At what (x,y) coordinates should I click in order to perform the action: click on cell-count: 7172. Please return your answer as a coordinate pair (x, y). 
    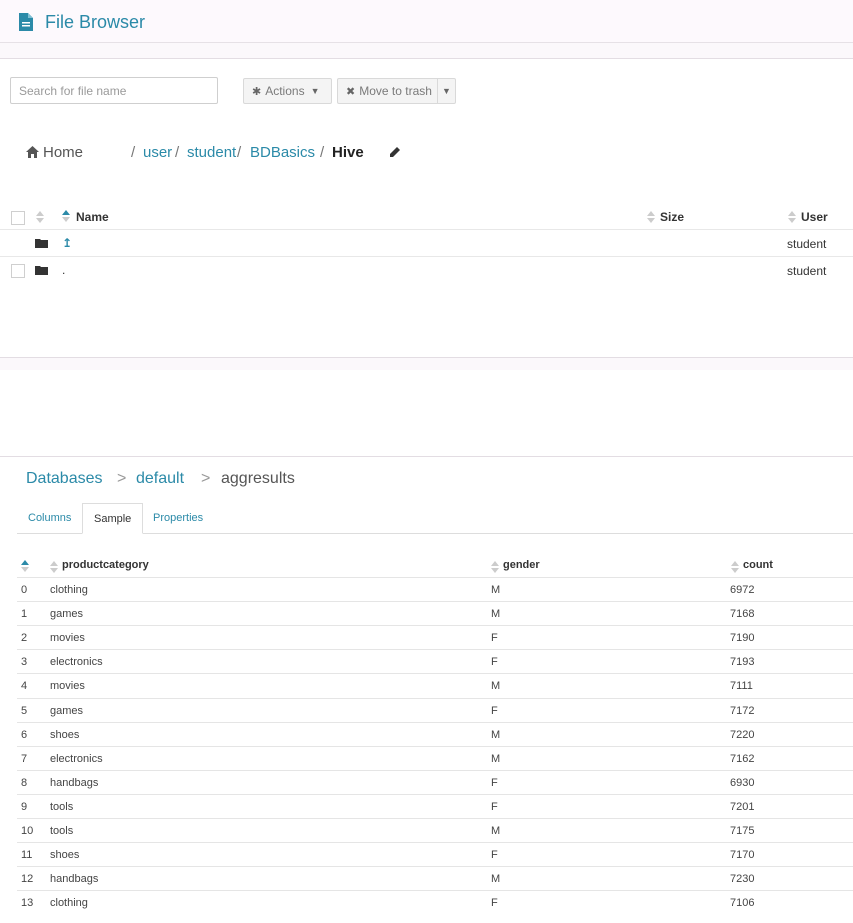
    Looking at the image, I should click on (742, 711).